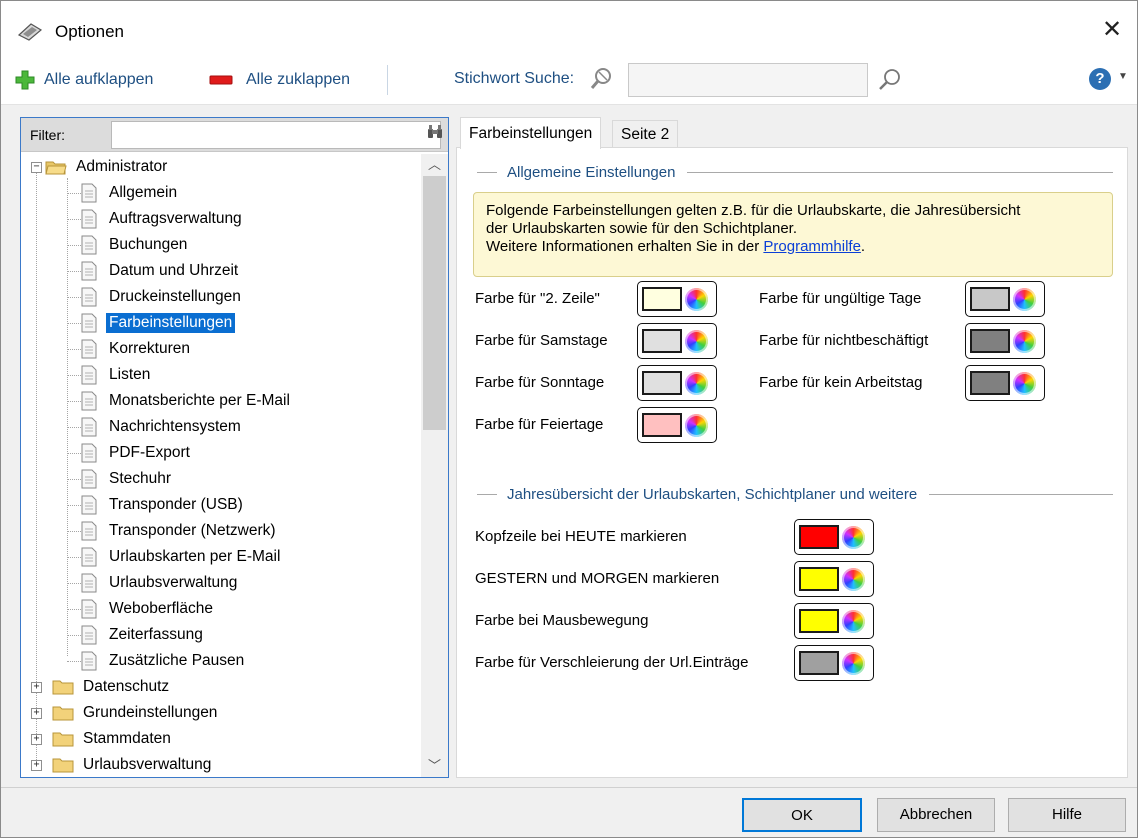  I want to click on color-picker-sundays, so click(677, 383).